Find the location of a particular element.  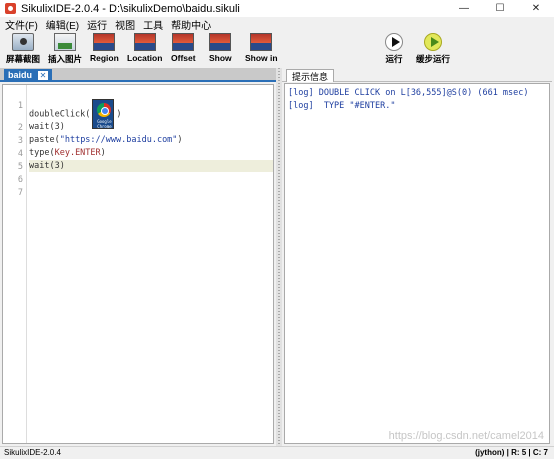

insert-image-button: 插入图片 is located at coordinates (65, 49).